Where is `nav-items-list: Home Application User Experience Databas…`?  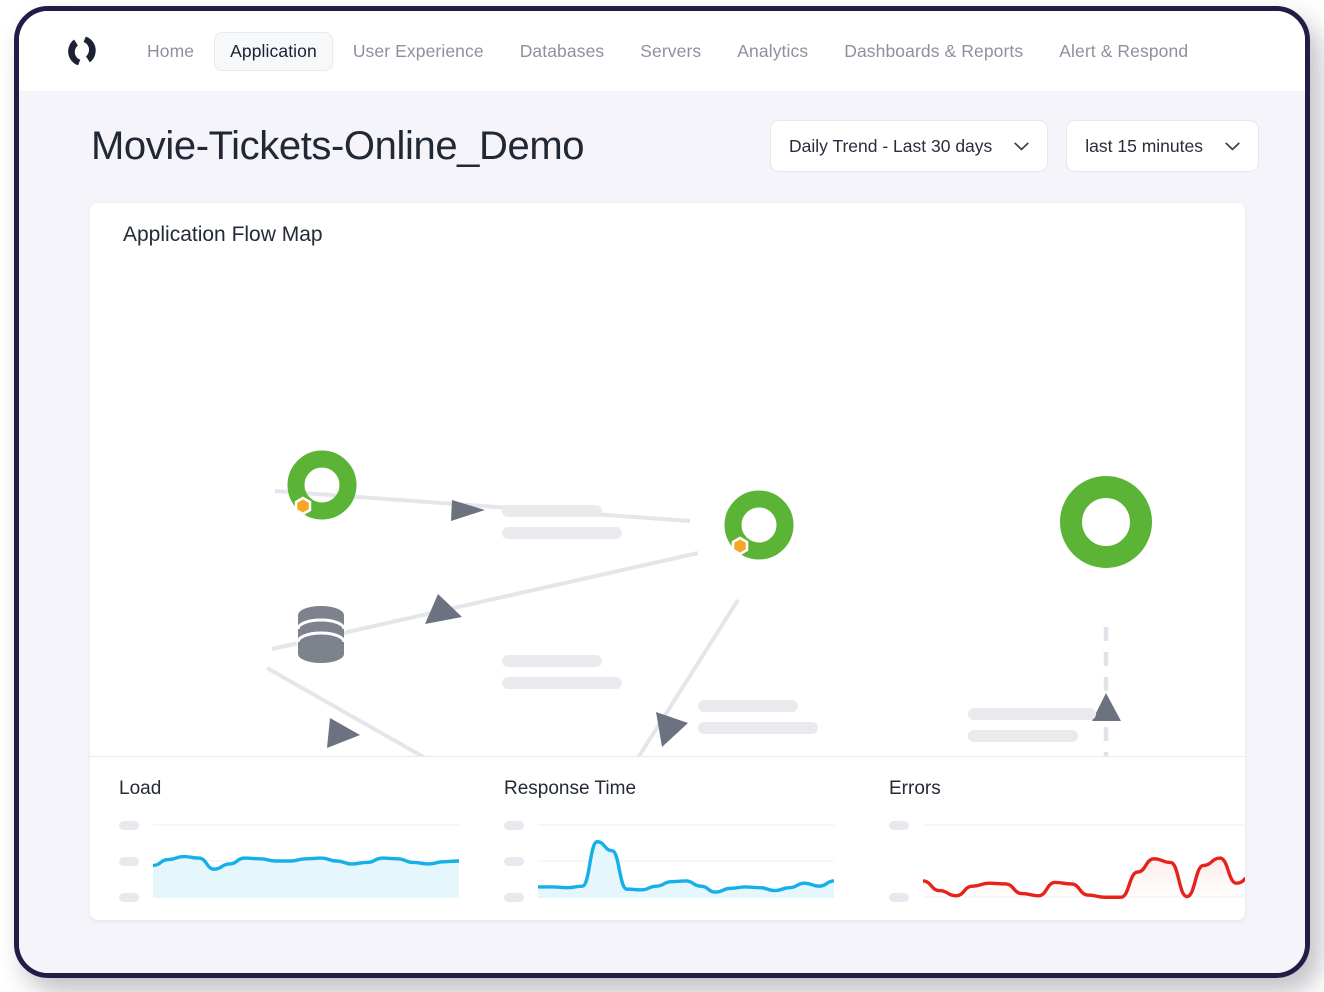 nav-items-list: Home Application User Experience Databas… is located at coordinates (667, 51).